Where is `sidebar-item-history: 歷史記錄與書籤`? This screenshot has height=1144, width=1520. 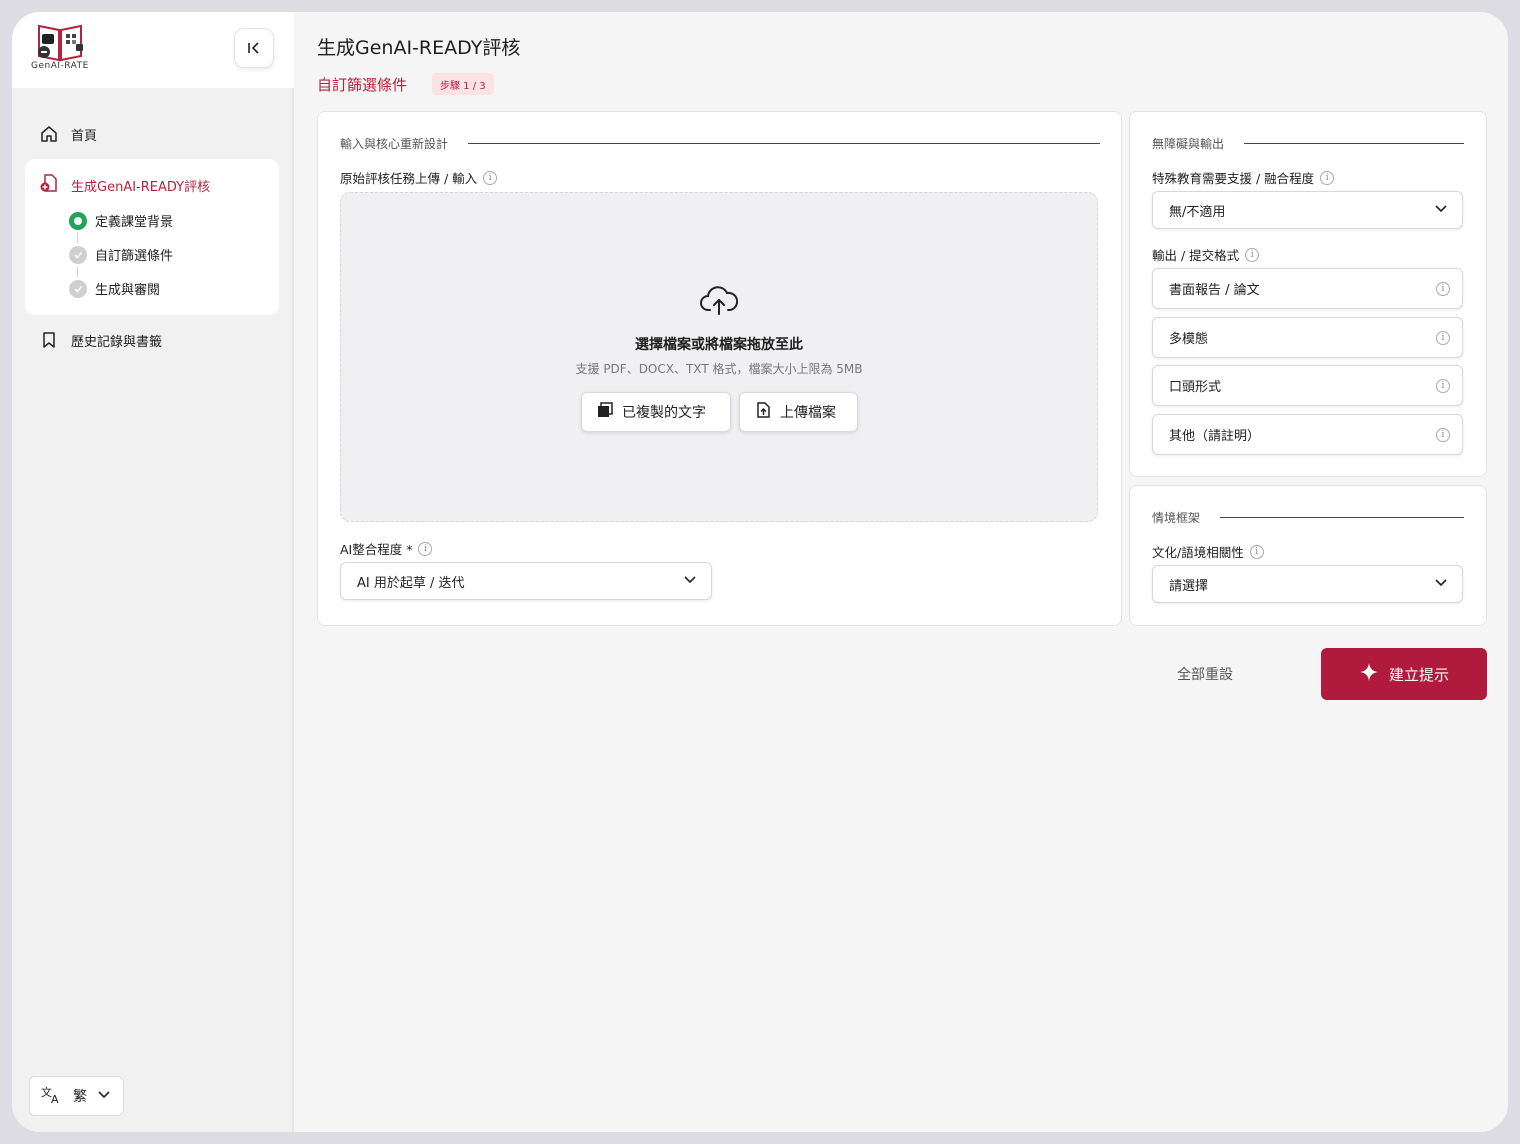 sidebar-item-history: 歷史記錄與書籤 is located at coordinates (100, 340).